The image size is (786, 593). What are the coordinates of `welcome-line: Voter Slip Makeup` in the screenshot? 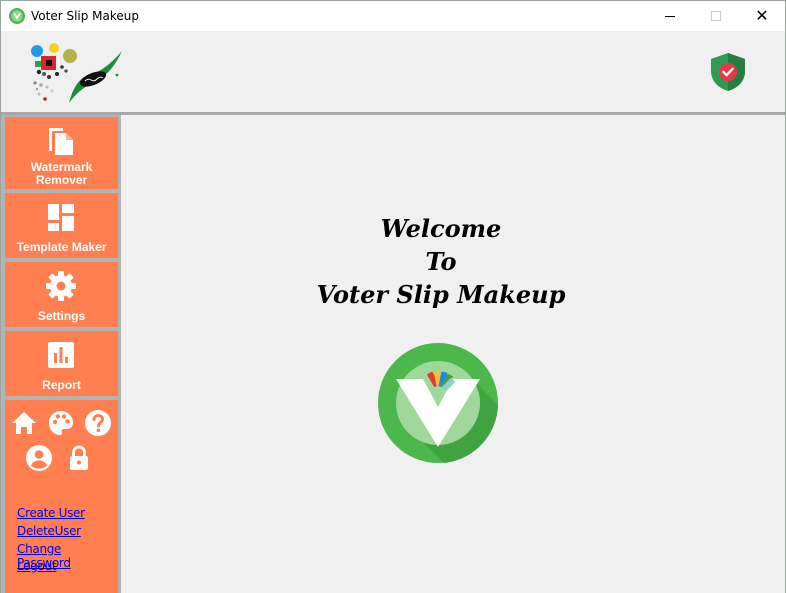 It's located at (441, 294).